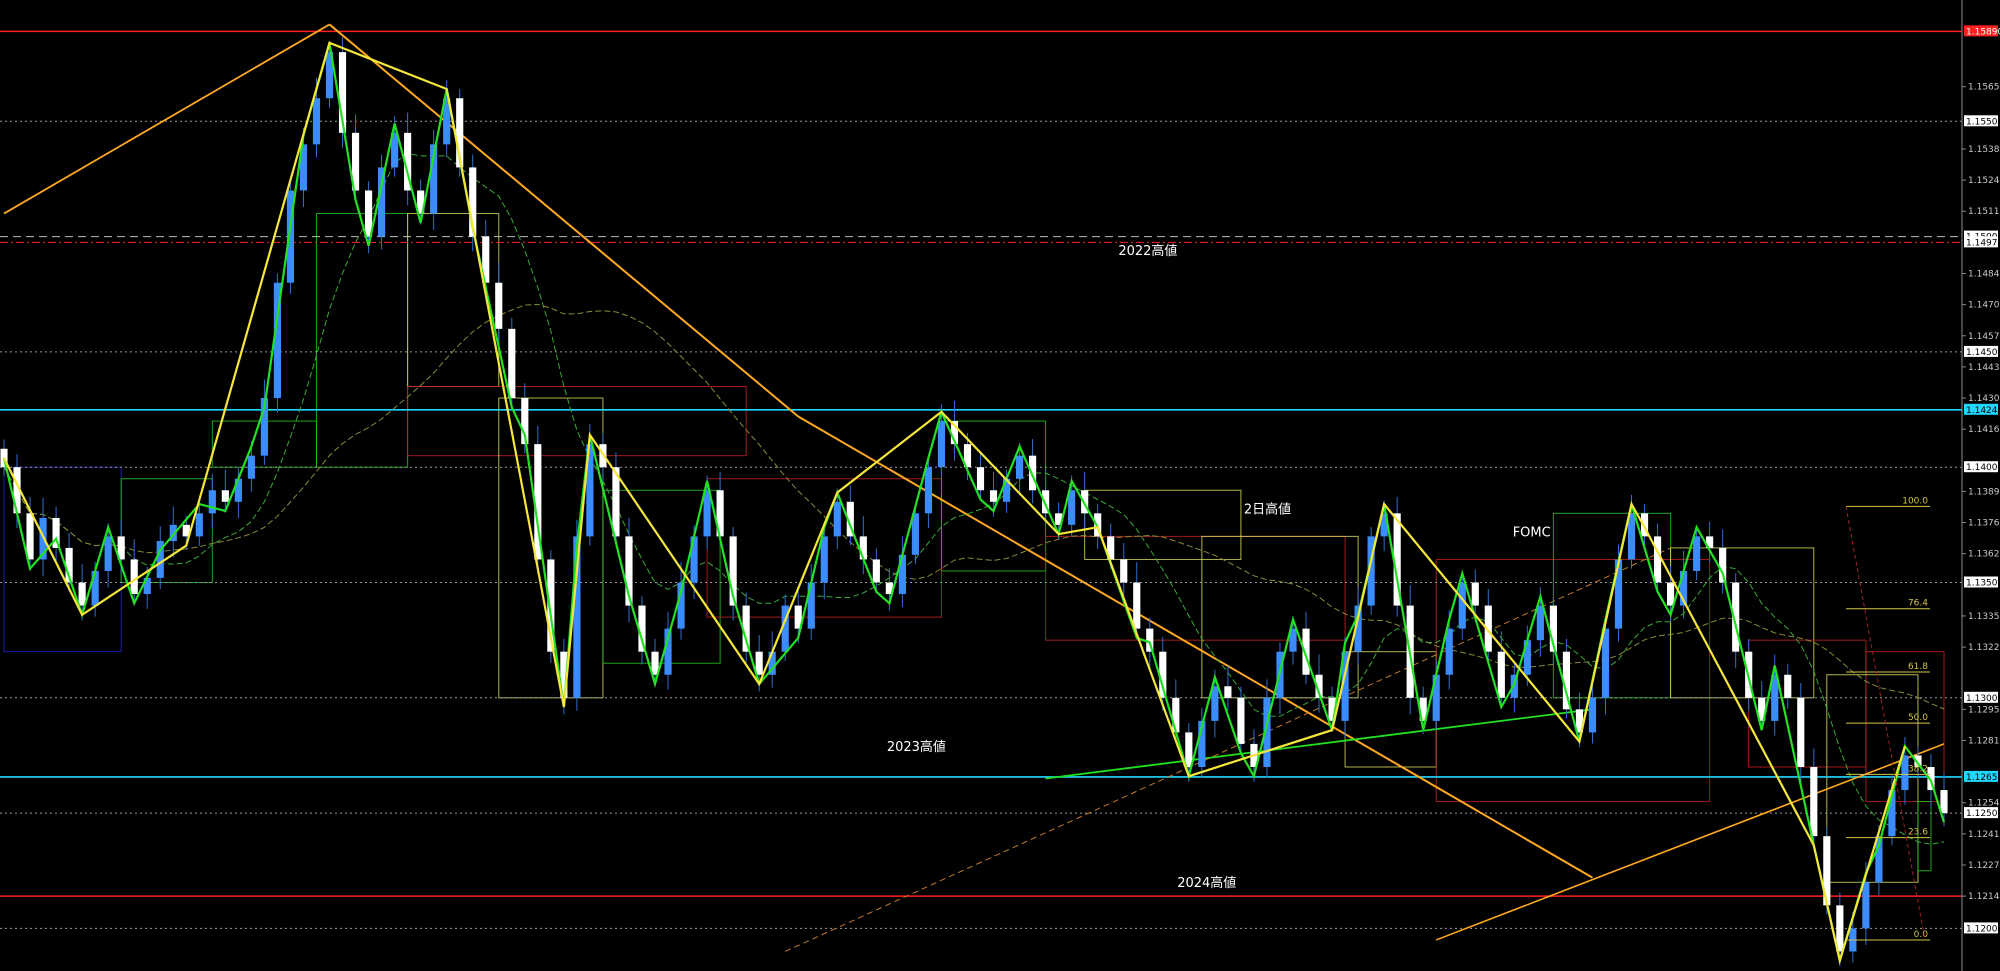 The width and height of the screenshot is (2000, 971). I want to click on price-level-tag-label: 1.12657, so click(1983, 778).